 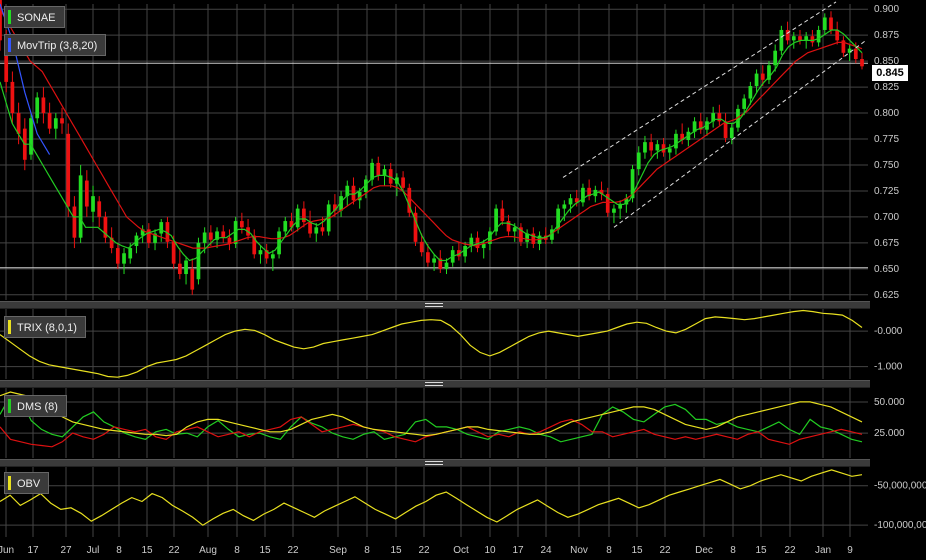 I want to click on time-axis-label: Jul, so click(x=93, y=550).